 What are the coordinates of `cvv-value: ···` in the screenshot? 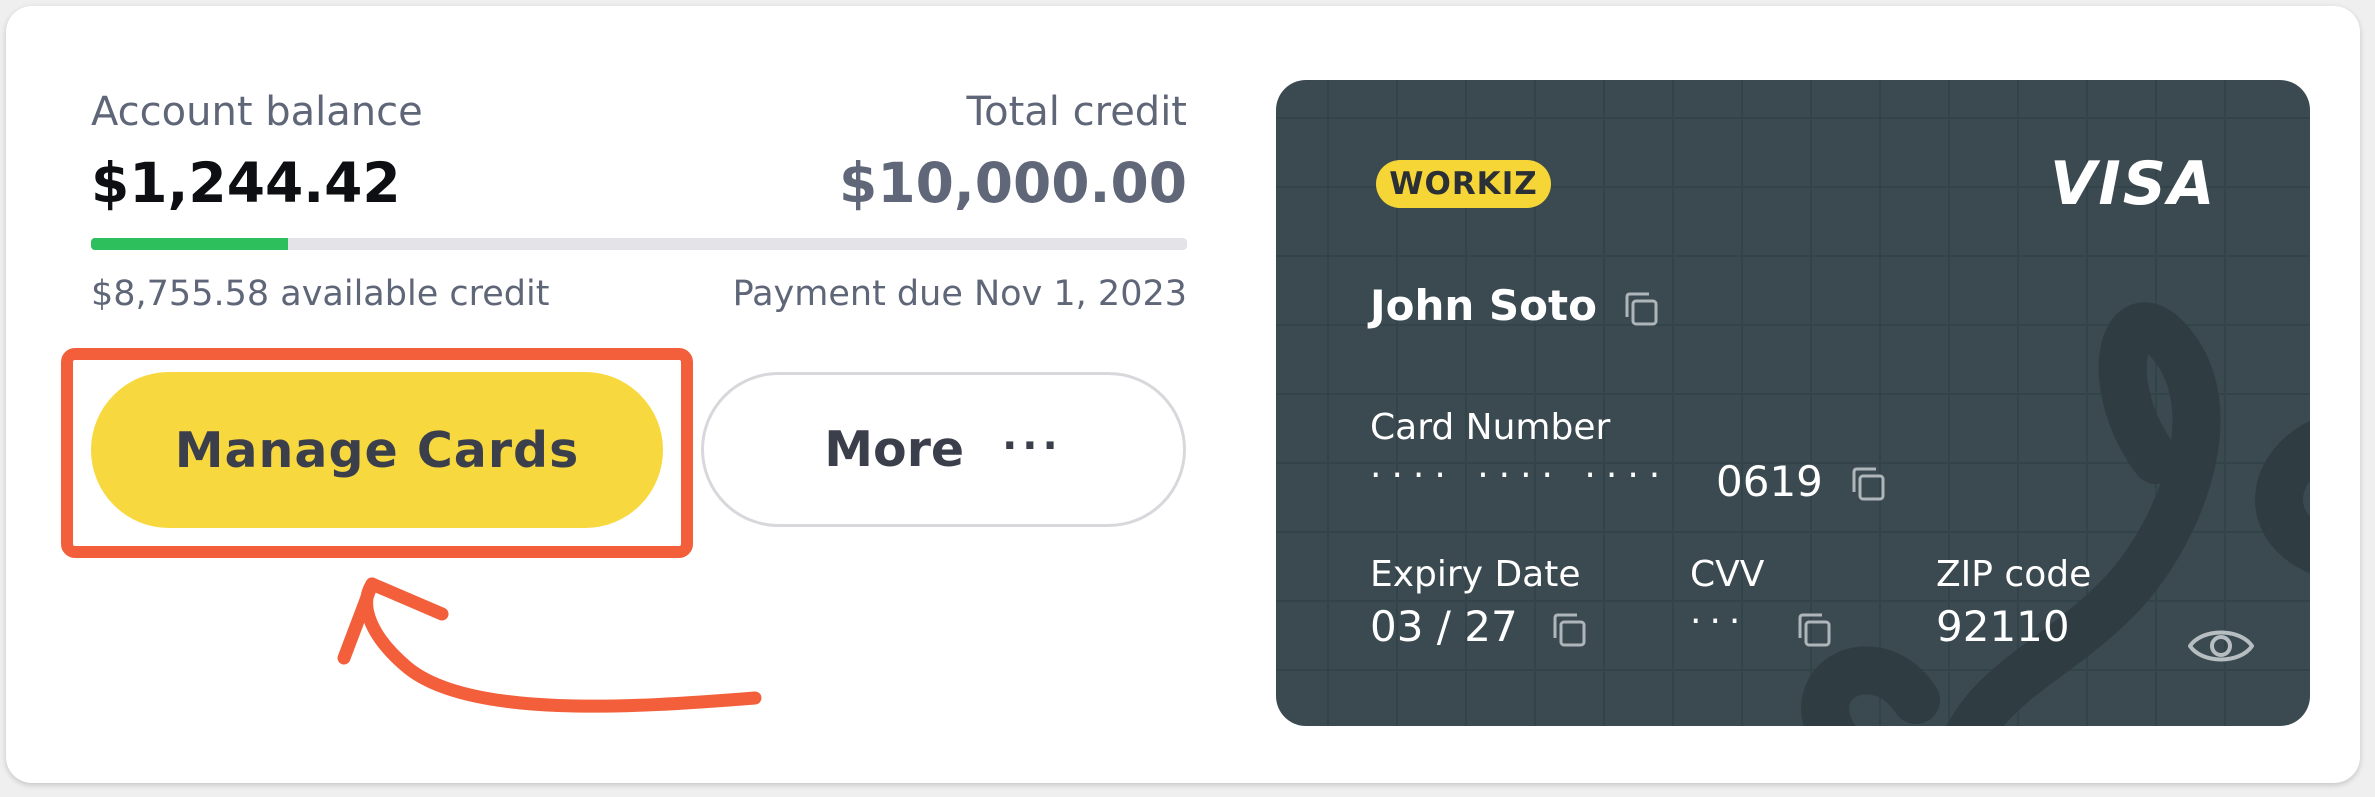 It's located at (1719, 621).